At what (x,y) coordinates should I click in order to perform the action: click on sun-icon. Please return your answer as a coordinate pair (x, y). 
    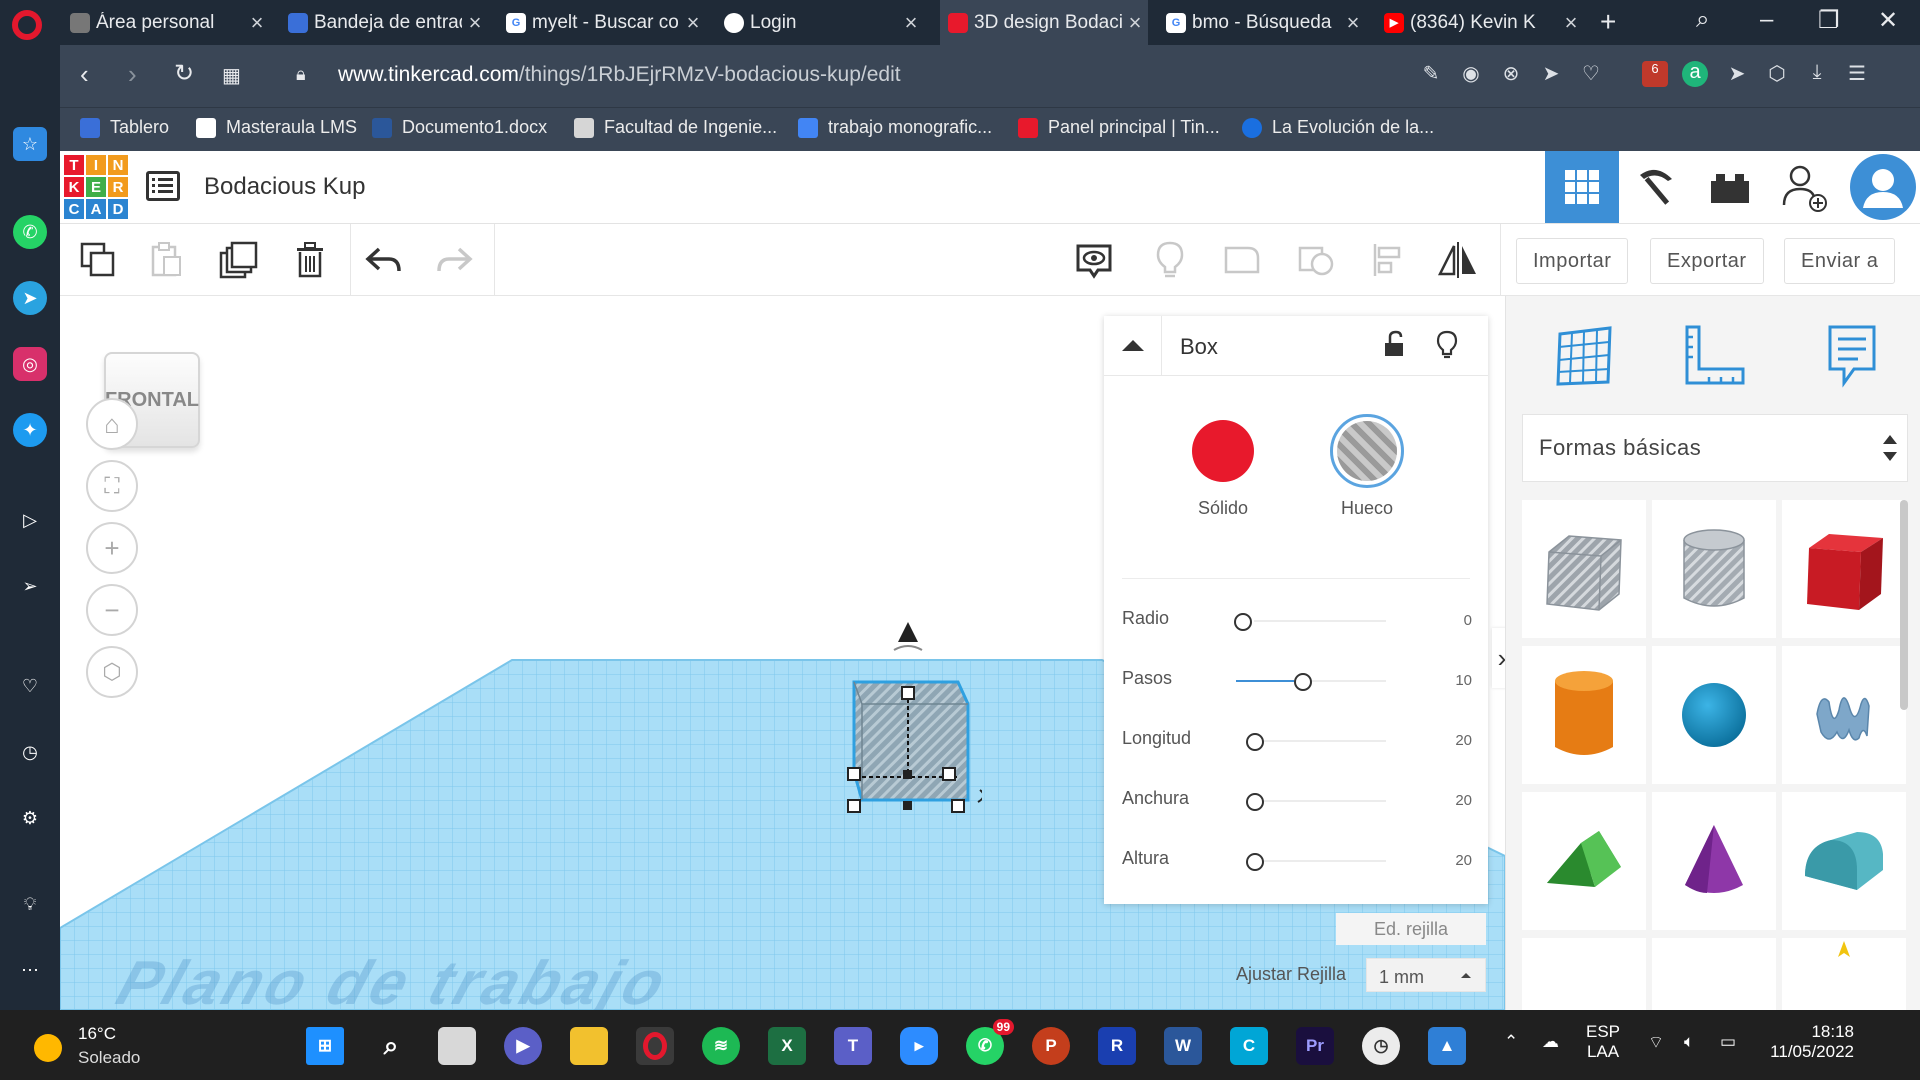
    Looking at the image, I should click on (48, 1048).